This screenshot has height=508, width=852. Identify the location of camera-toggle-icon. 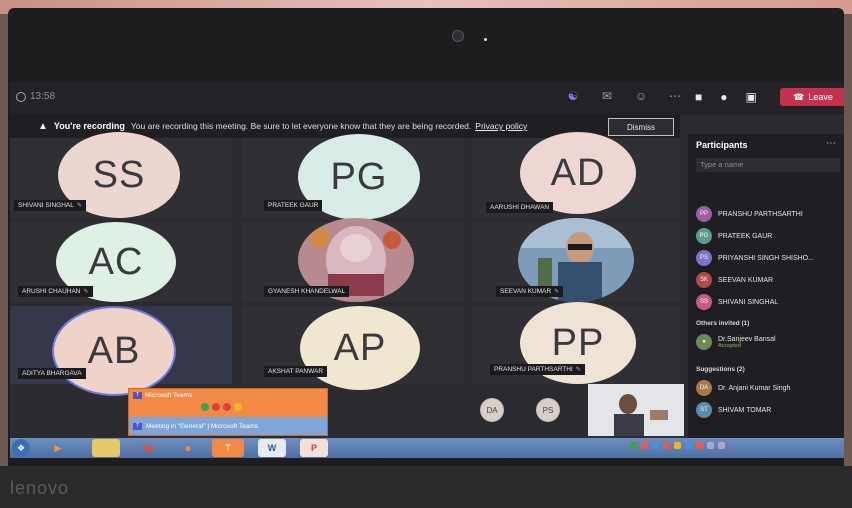
(205, 407).